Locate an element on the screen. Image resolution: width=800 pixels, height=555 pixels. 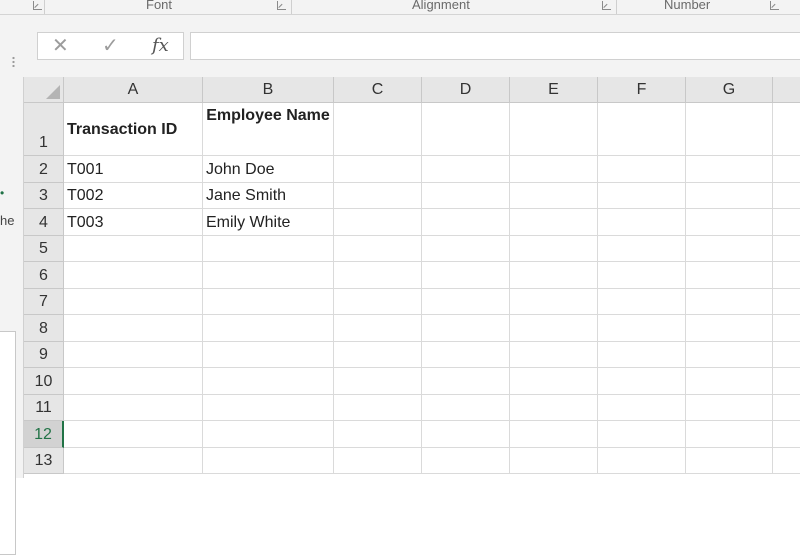
cell-b13 is located at coordinates (268, 461).